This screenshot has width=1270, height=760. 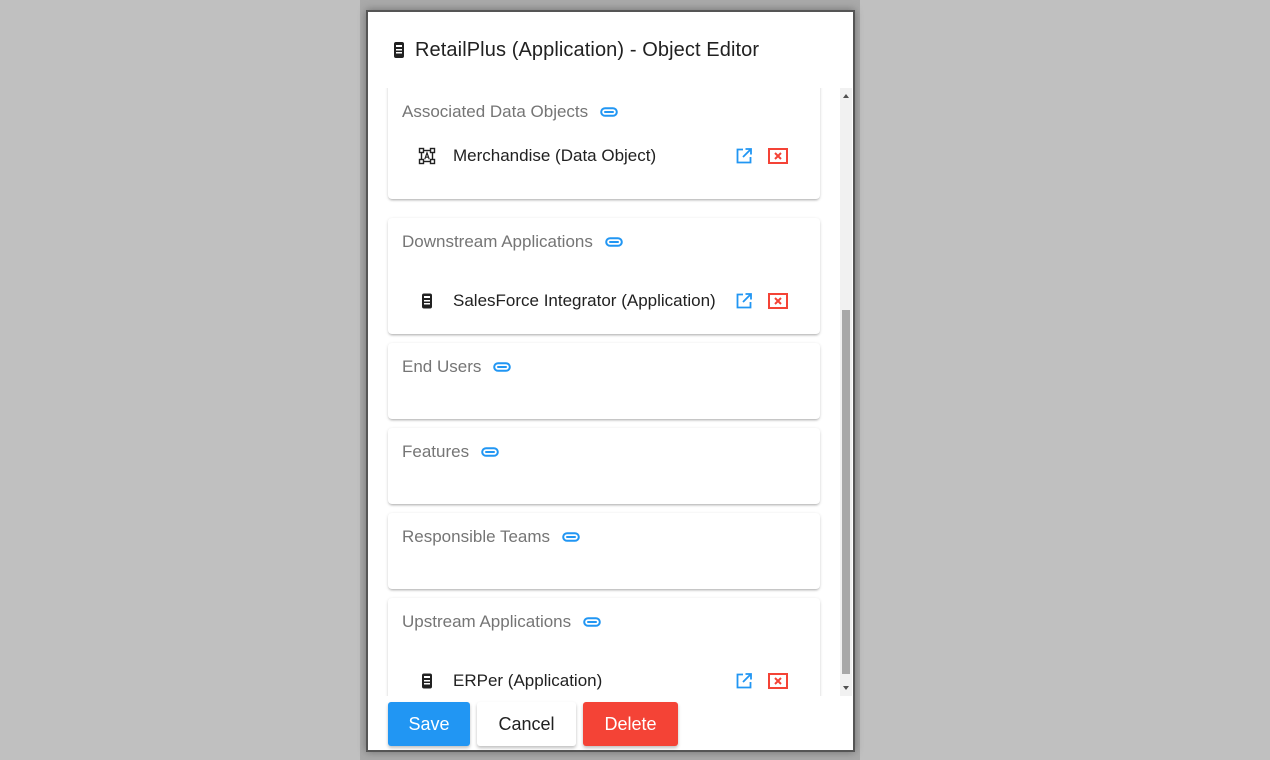 What do you see at coordinates (846, 96) in the screenshot?
I see `scroll-up-arrow-icon` at bounding box center [846, 96].